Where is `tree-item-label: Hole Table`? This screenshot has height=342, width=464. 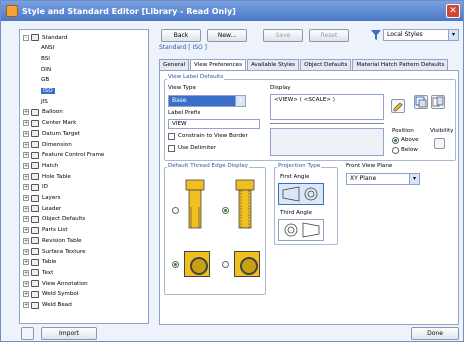
tree-item-label: Hole Table is located at coordinates (56, 176).